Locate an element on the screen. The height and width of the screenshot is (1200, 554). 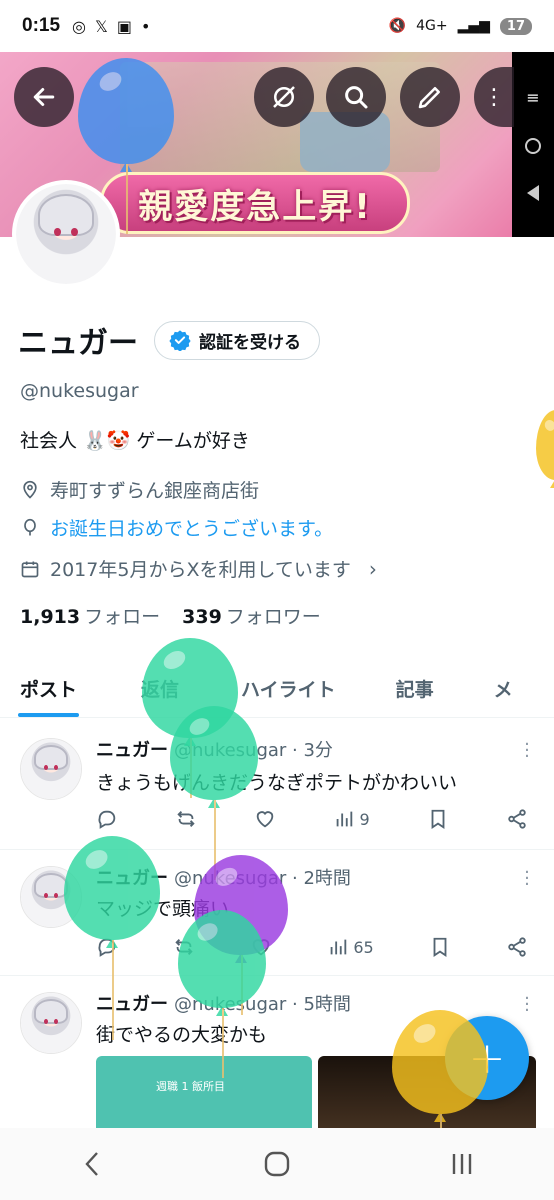
search-button is located at coordinates (356, 97).